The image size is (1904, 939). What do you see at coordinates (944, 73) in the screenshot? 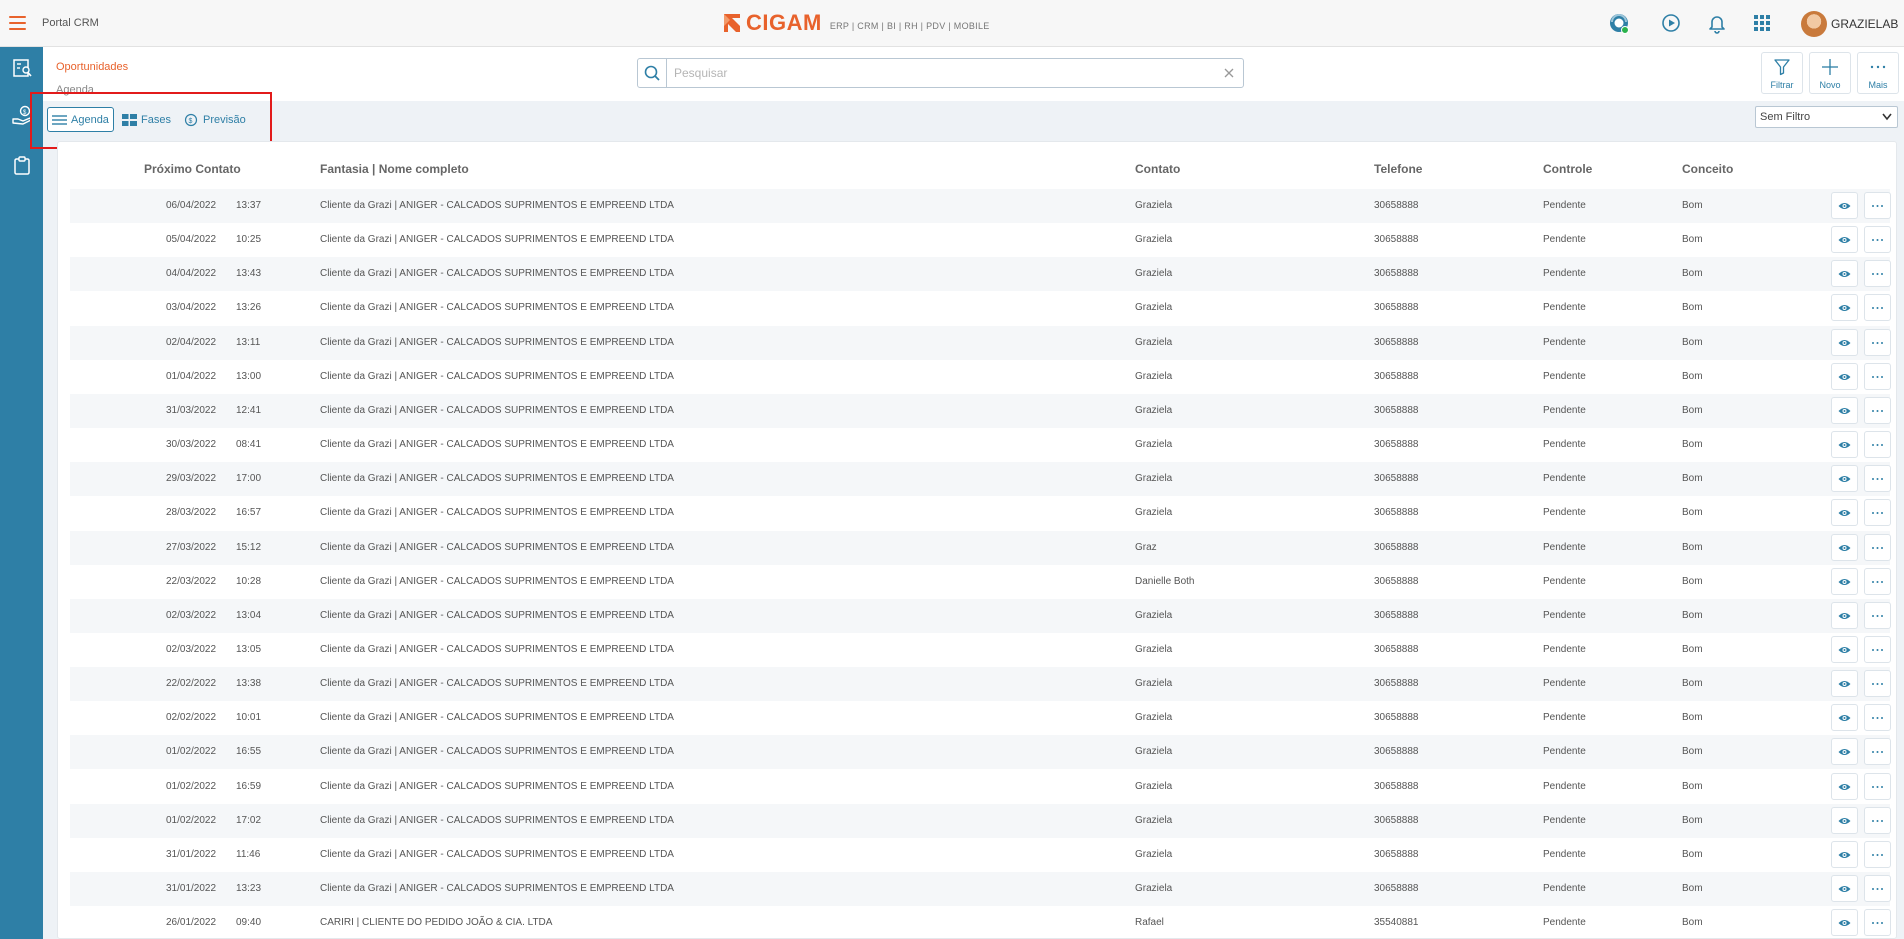
I see `search-input` at bounding box center [944, 73].